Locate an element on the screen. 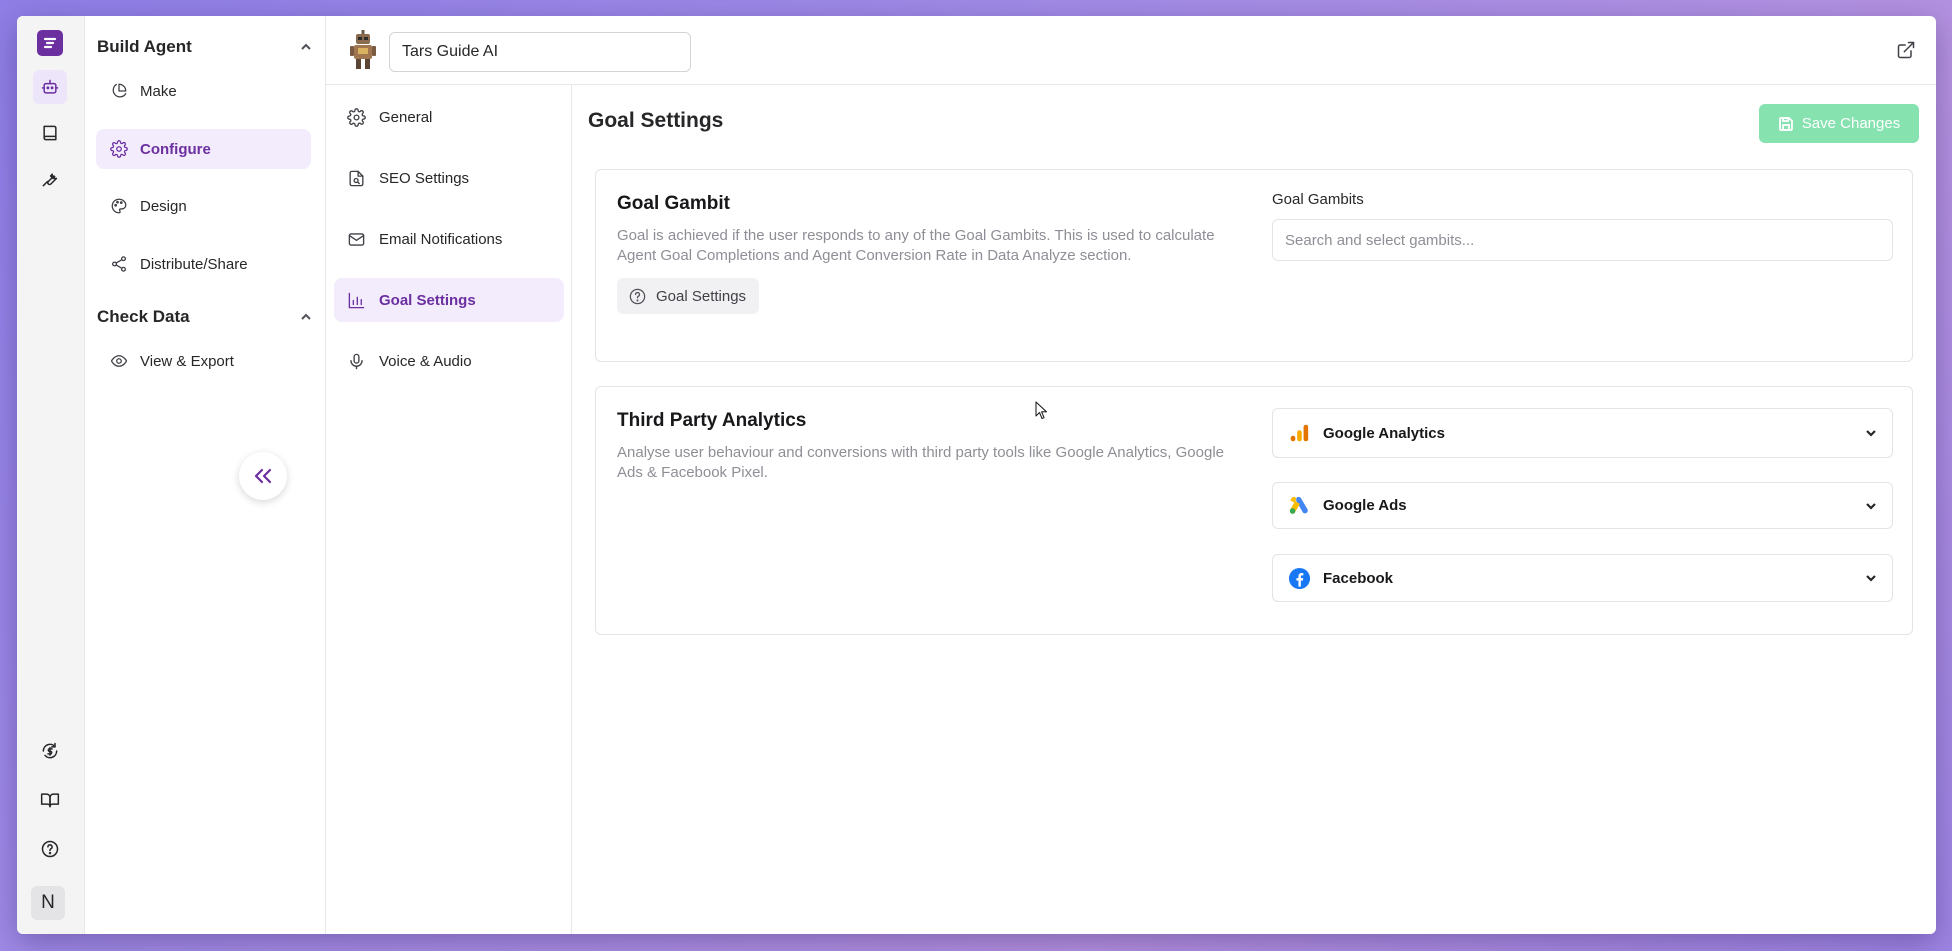 This screenshot has height=951, width=1952. gambits-search-input is located at coordinates (1582, 240).